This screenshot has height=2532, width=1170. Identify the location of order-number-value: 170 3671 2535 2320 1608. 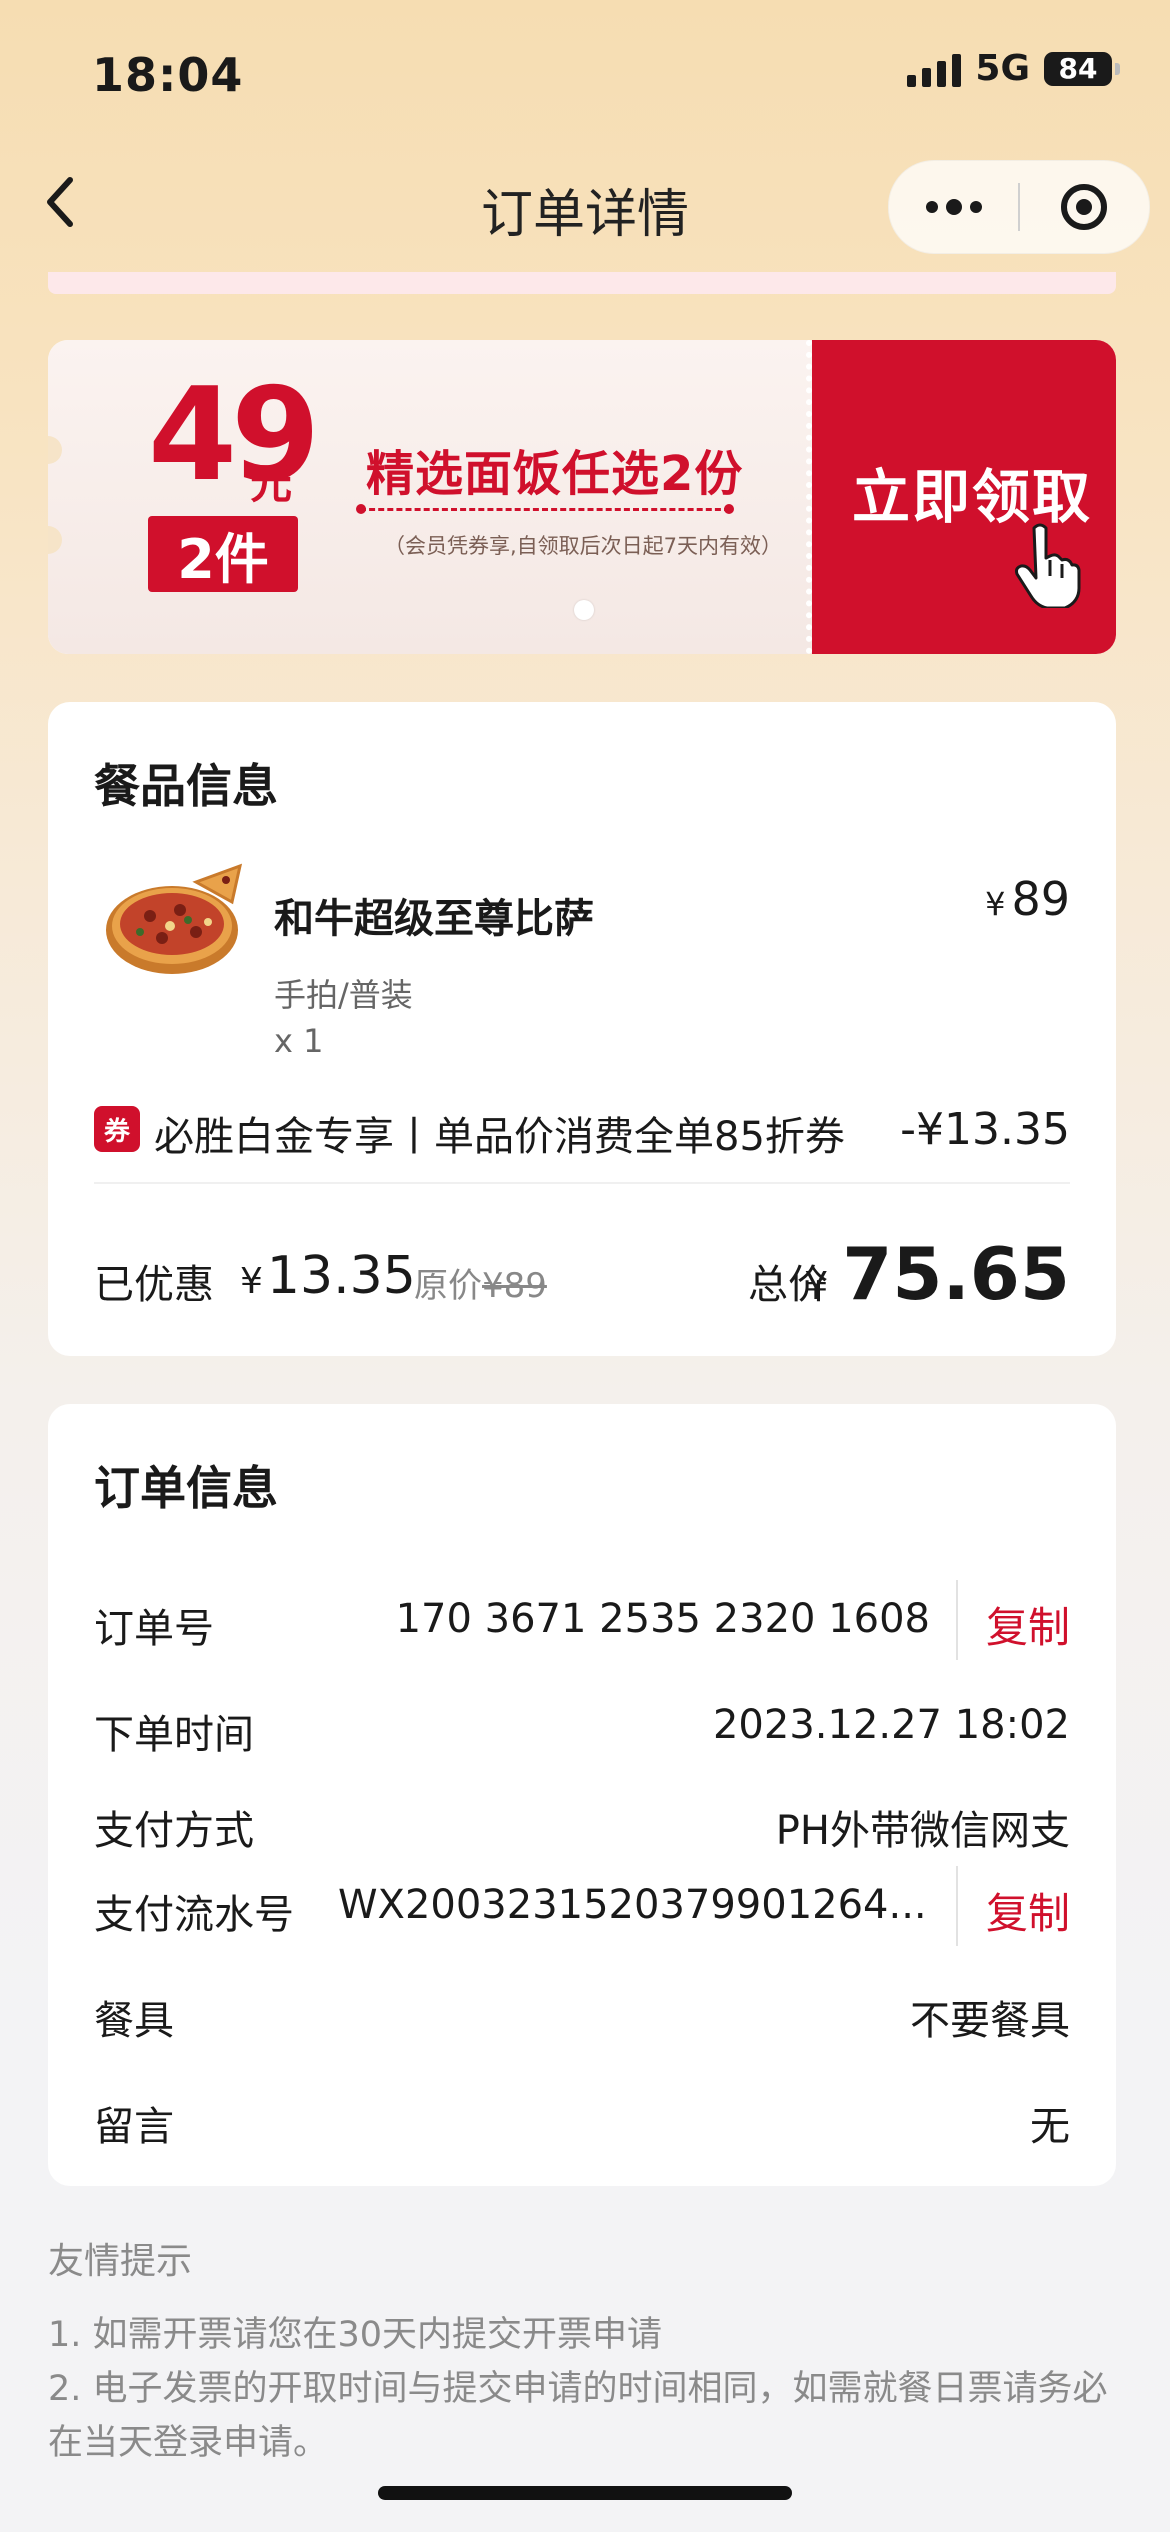
(662, 1619).